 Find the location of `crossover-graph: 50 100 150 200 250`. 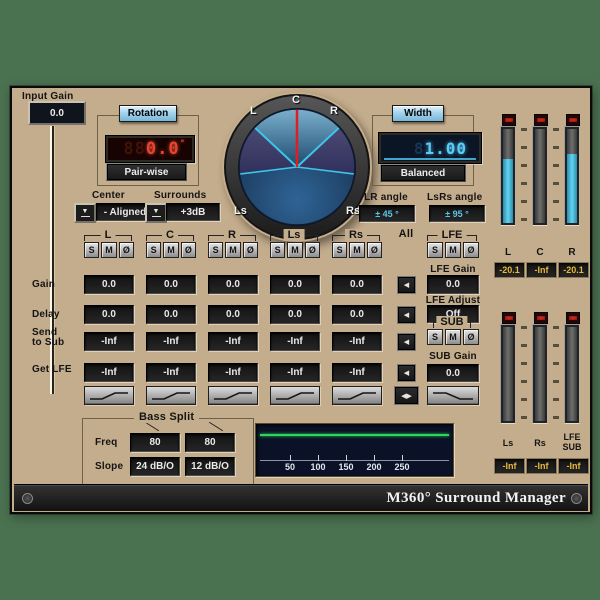

crossover-graph: 50 100 150 200 250 is located at coordinates (354, 450).